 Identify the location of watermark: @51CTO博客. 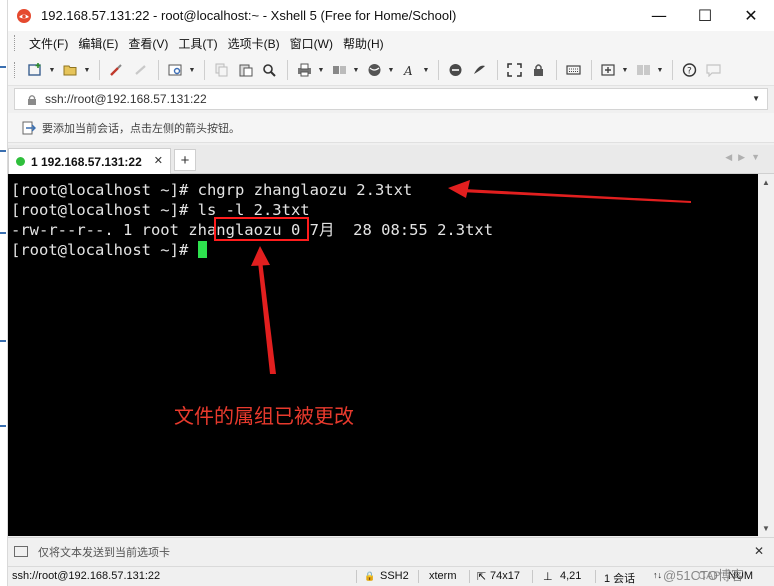
(703, 575).